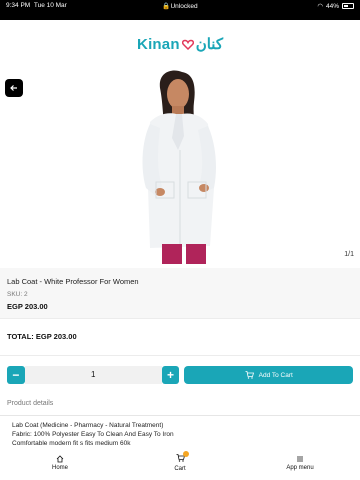  I want to click on product-sku: SKU: 2, so click(17, 294).